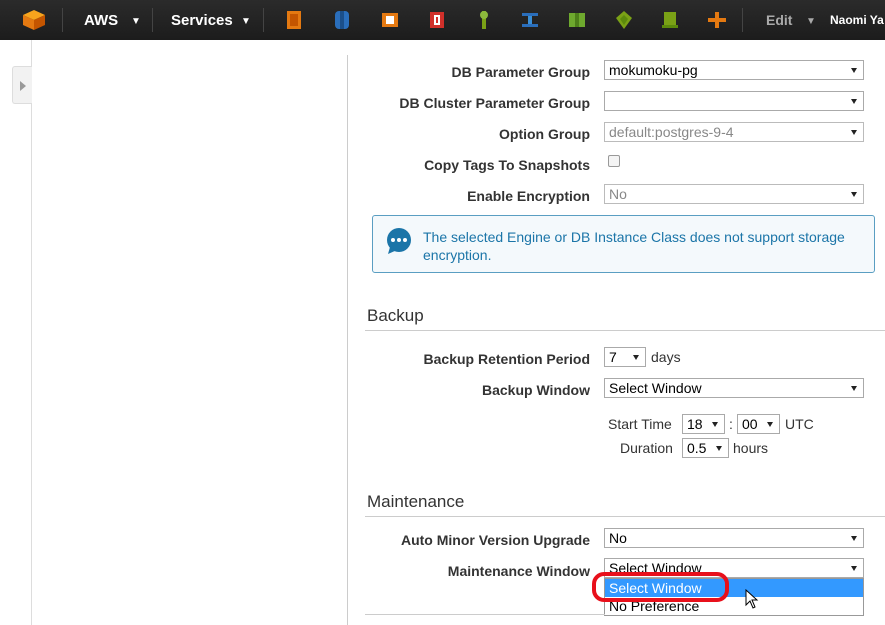  I want to click on option-group-select: default:postgres-9-4, so click(734, 132).